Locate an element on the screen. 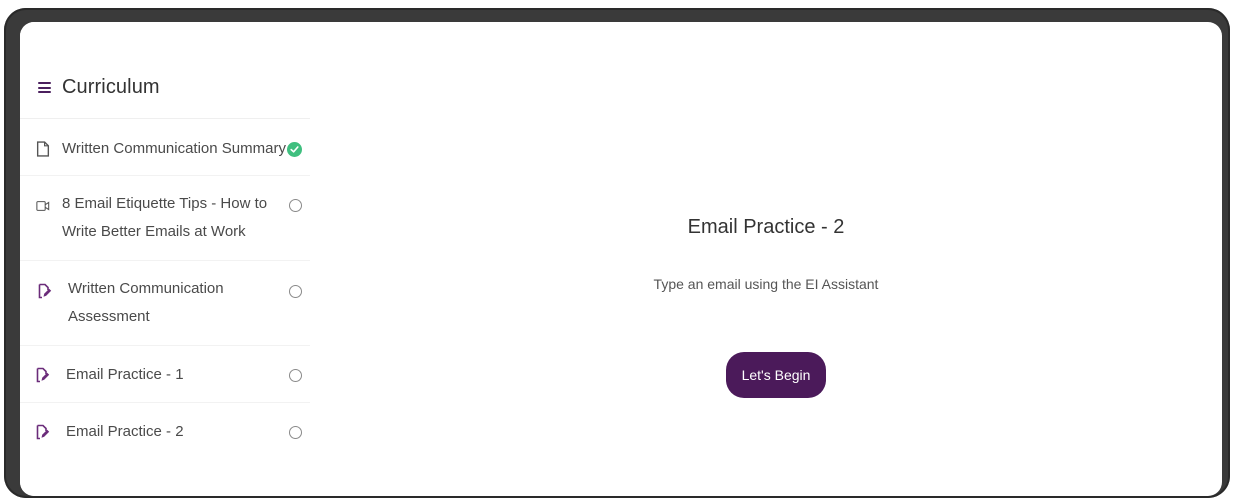  sidebar-item-written-communication-summary: Written Communication Summary is located at coordinates (165, 147).